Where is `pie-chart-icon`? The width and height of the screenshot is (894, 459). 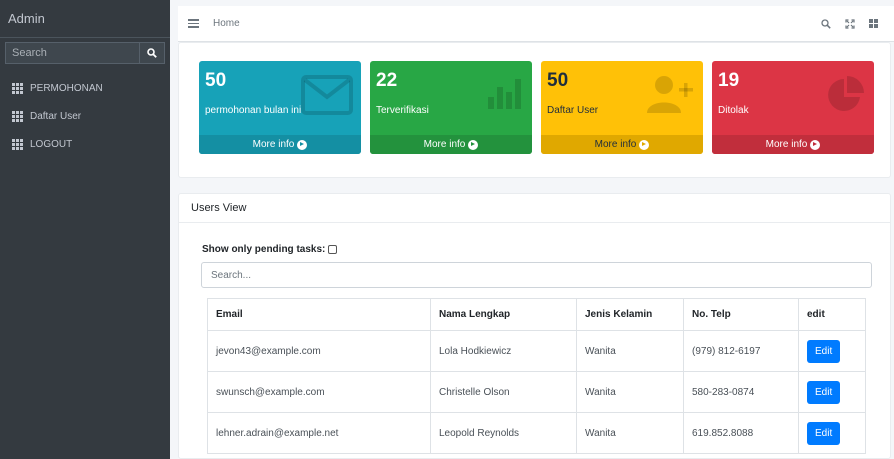
pie-chart-icon is located at coordinates (846, 93).